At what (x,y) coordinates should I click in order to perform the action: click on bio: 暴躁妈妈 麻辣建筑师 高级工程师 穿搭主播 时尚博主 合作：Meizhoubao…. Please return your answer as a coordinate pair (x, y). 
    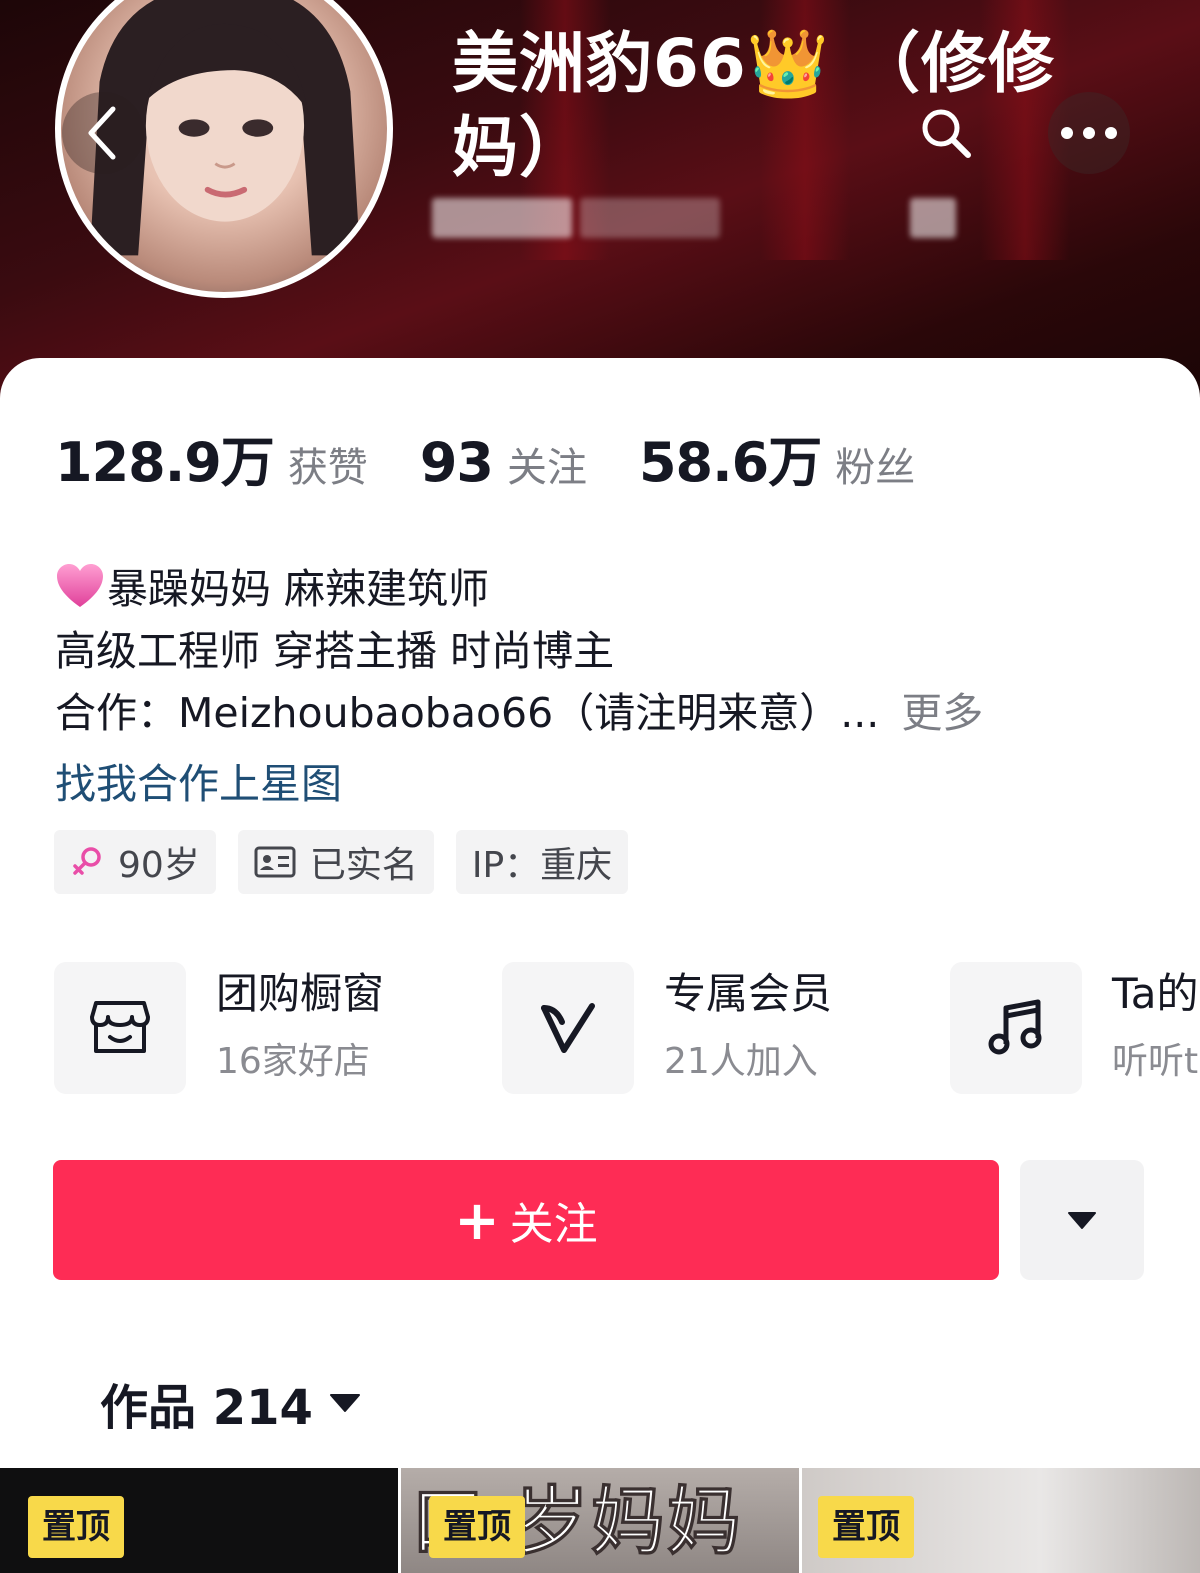
    Looking at the image, I should click on (519, 651).